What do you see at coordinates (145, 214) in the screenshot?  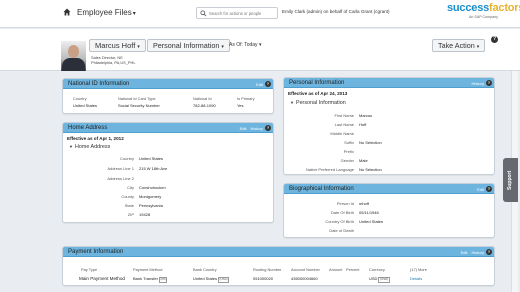 I see `field-value: 19428` at bounding box center [145, 214].